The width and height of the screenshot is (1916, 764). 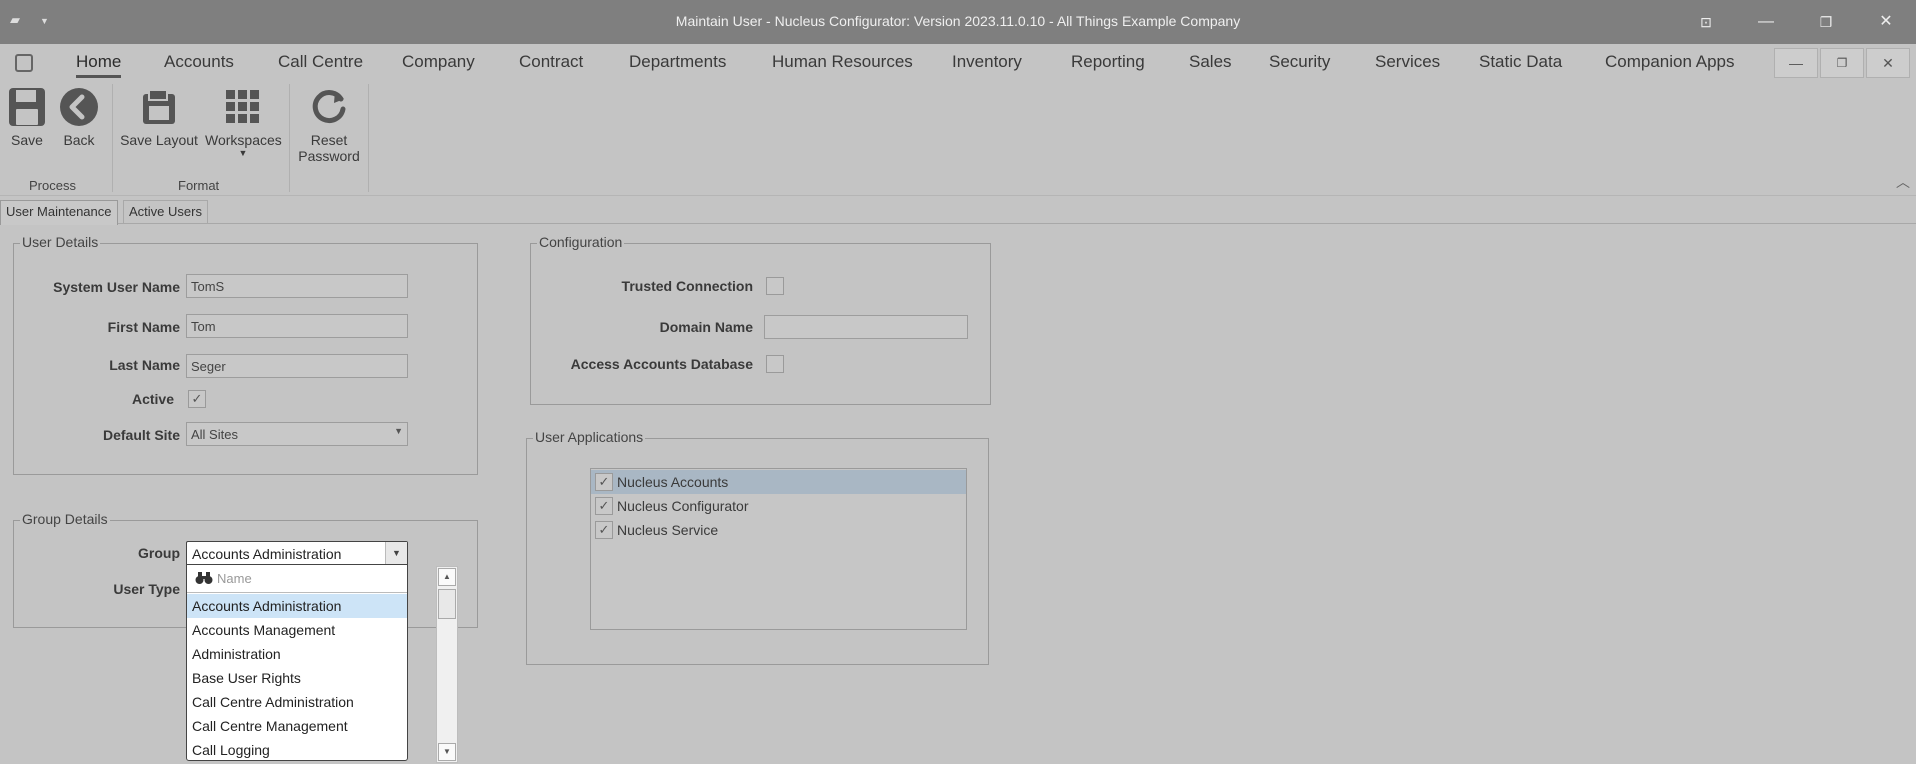 What do you see at coordinates (551, 62) in the screenshot?
I see `menu-contract: Contract` at bounding box center [551, 62].